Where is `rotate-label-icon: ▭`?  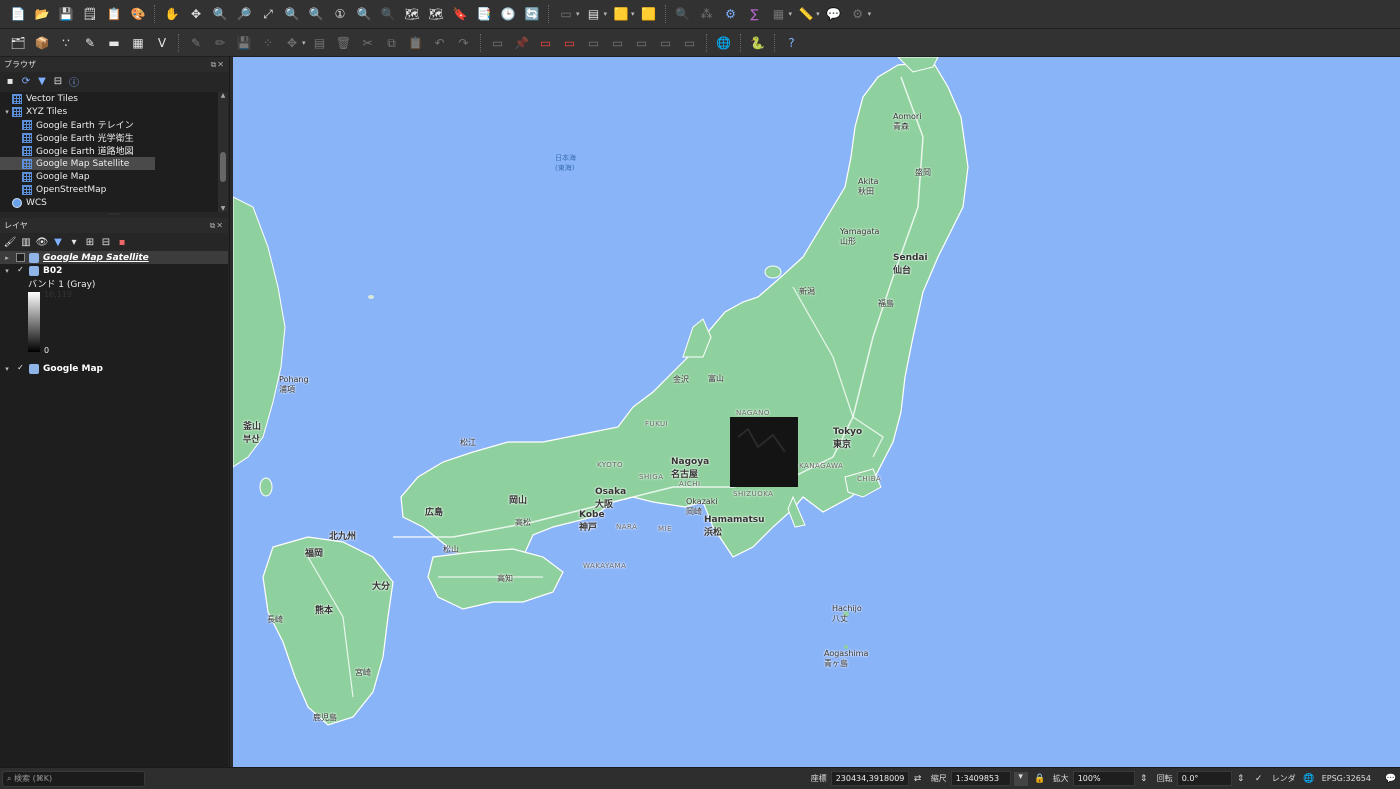 rotate-label-icon: ▭ is located at coordinates (618, 43).